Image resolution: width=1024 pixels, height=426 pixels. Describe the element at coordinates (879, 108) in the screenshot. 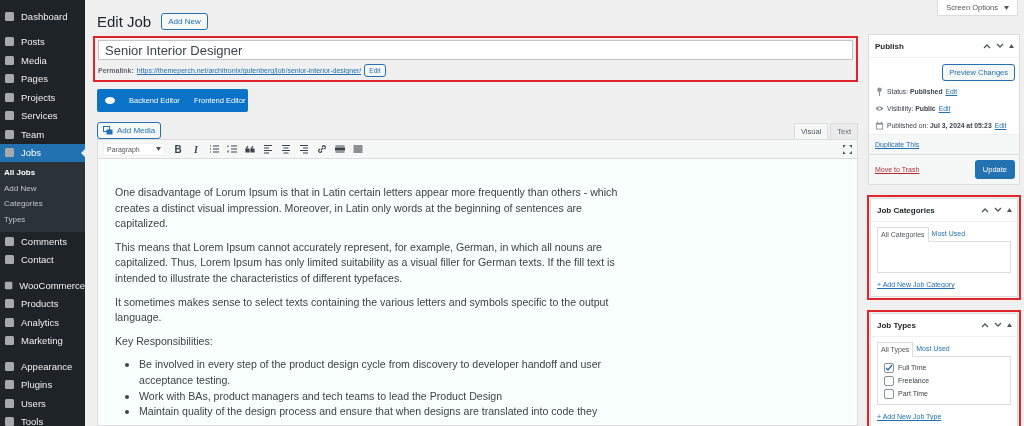

I see `eye-icon` at that location.